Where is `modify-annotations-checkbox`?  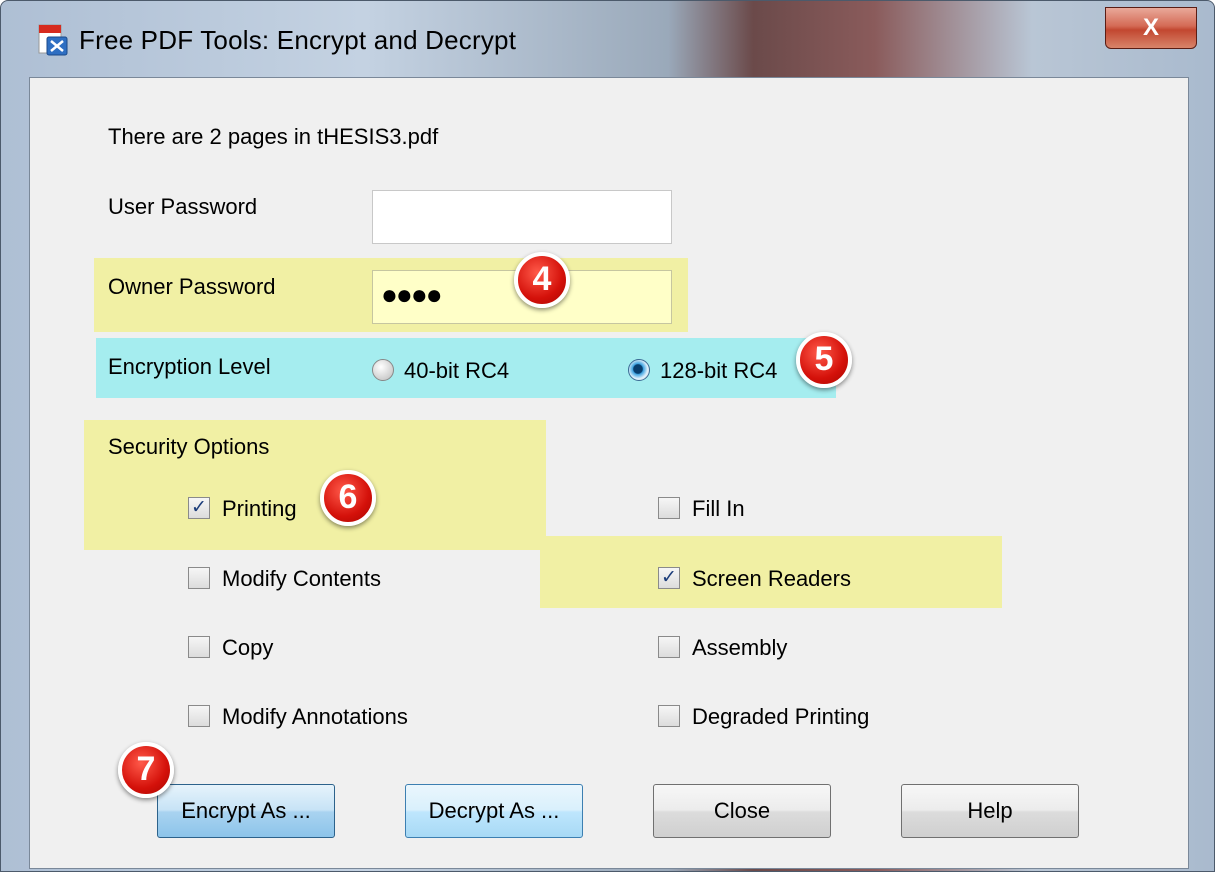
modify-annotations-checkbox is located at coordinates (199, 716).